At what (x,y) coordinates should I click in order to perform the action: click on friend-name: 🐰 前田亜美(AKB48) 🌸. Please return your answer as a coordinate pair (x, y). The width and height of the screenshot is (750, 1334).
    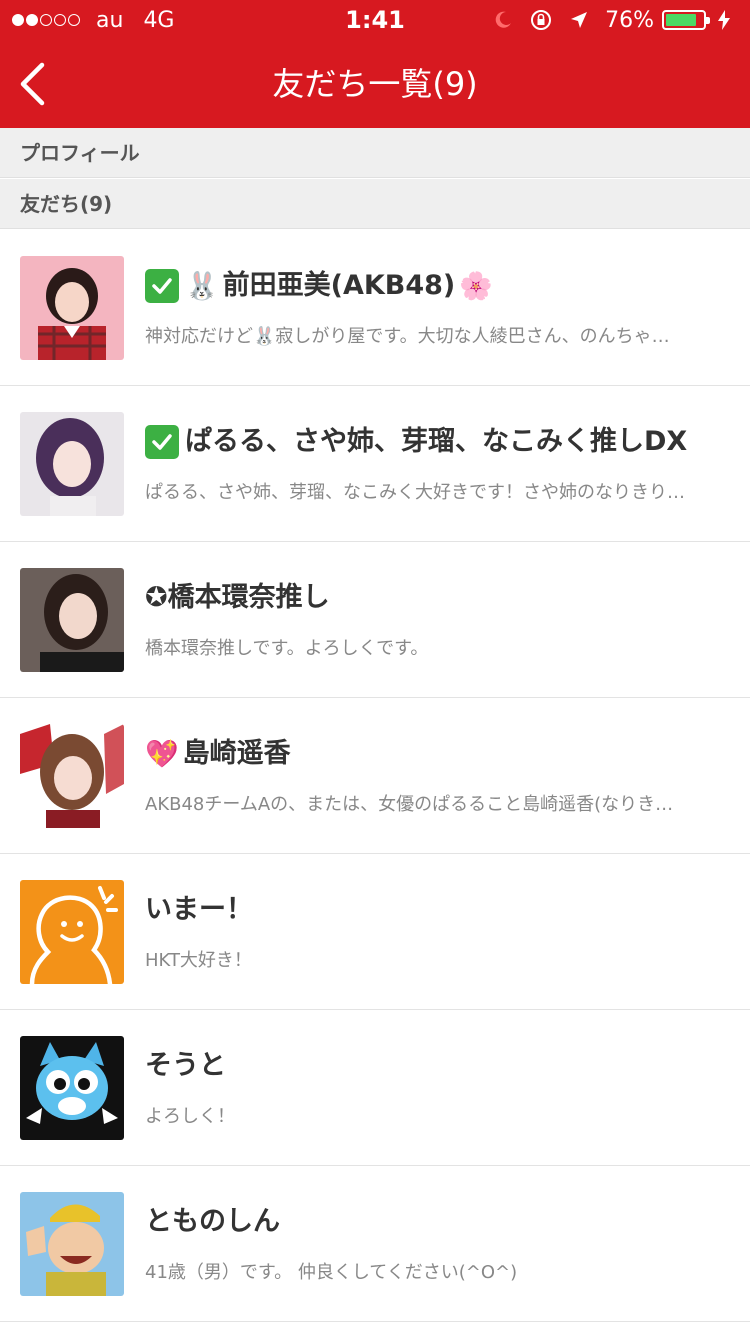
    Looking at the image, I should click on (432, 286).